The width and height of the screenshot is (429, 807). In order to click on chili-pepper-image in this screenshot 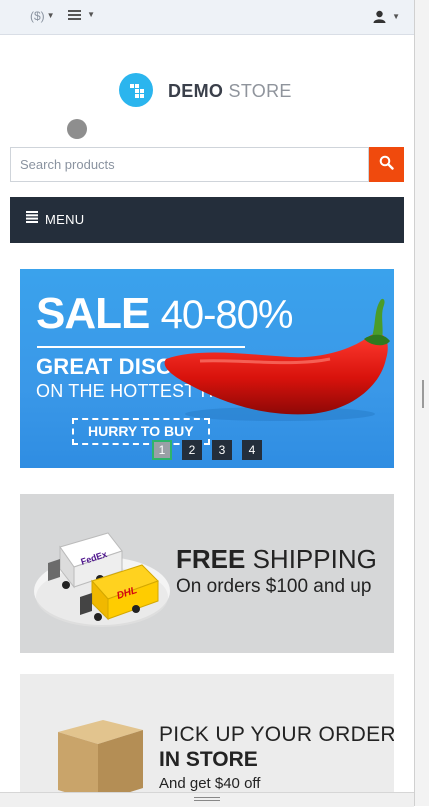, I will do `click(277, 359)`.